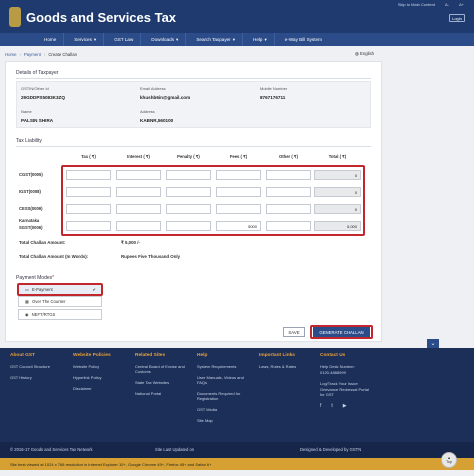 The image size is (474, 476). I want to click on save-button-label: SAVE, so click(294, 332).